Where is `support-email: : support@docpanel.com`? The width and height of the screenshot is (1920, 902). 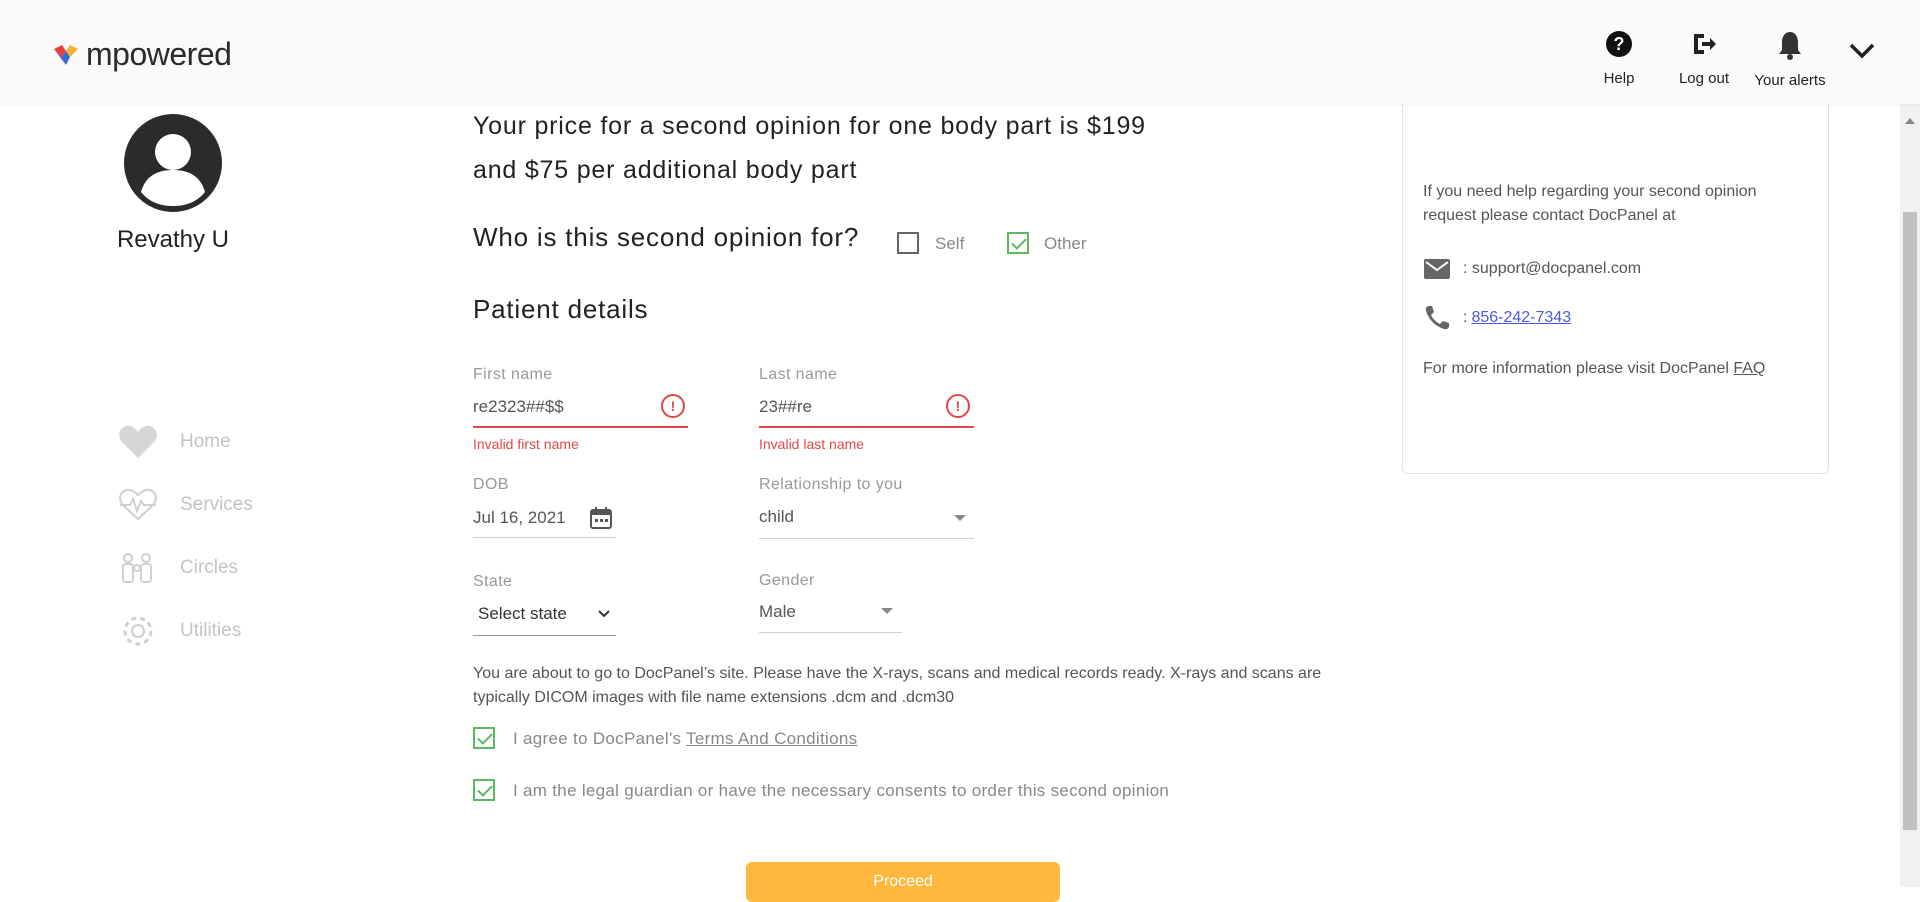
support-email: : support@docpanel.com is located at coordinates (1552, 269).